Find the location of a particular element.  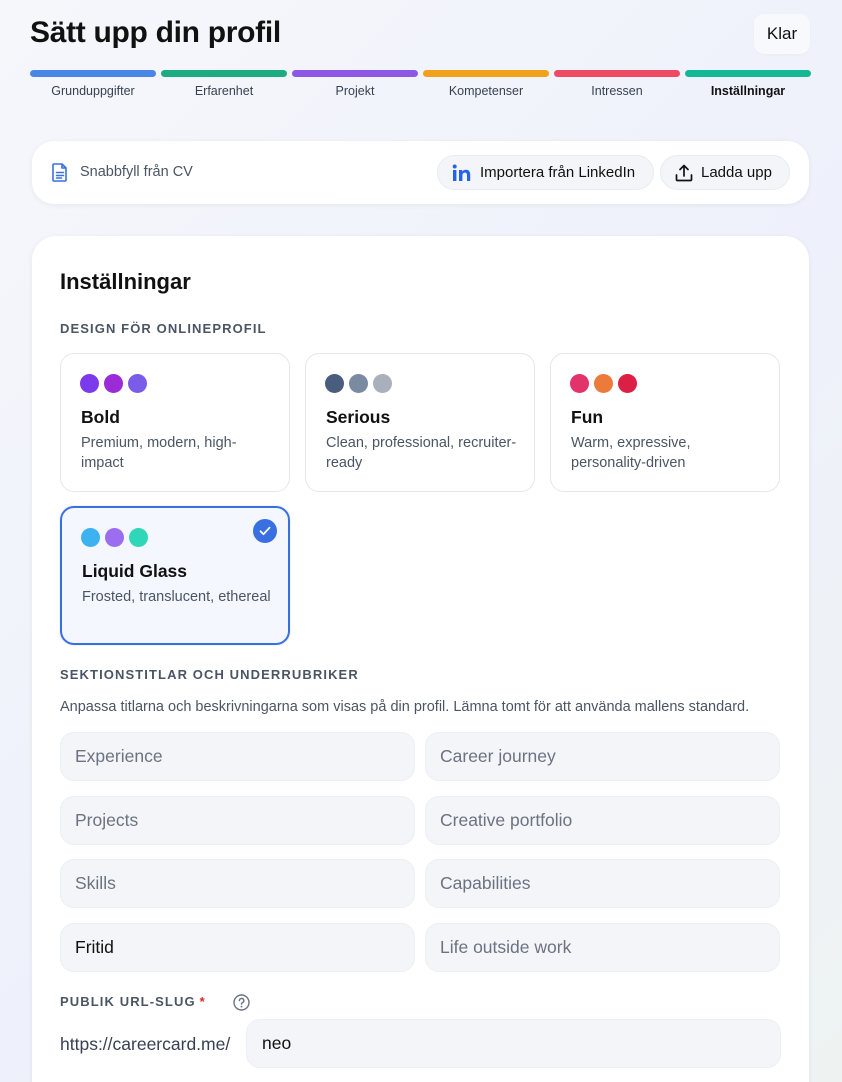

step-0: Grunduppgifter is located at coordinates (93, 84).